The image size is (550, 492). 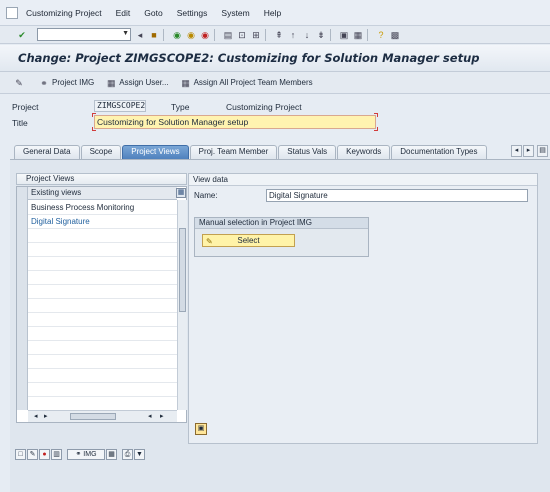 I want to click on find-icon: ⊡, so click(x=242, y=35).